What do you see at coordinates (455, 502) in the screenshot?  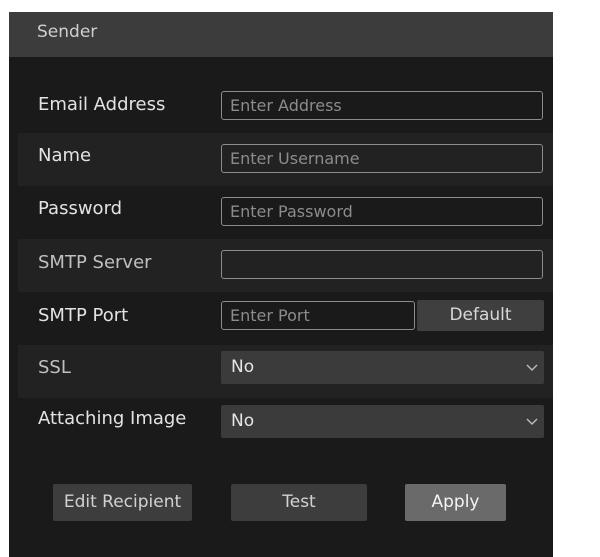 I see `apply-button: Apply` at bounding box center [455, 502].